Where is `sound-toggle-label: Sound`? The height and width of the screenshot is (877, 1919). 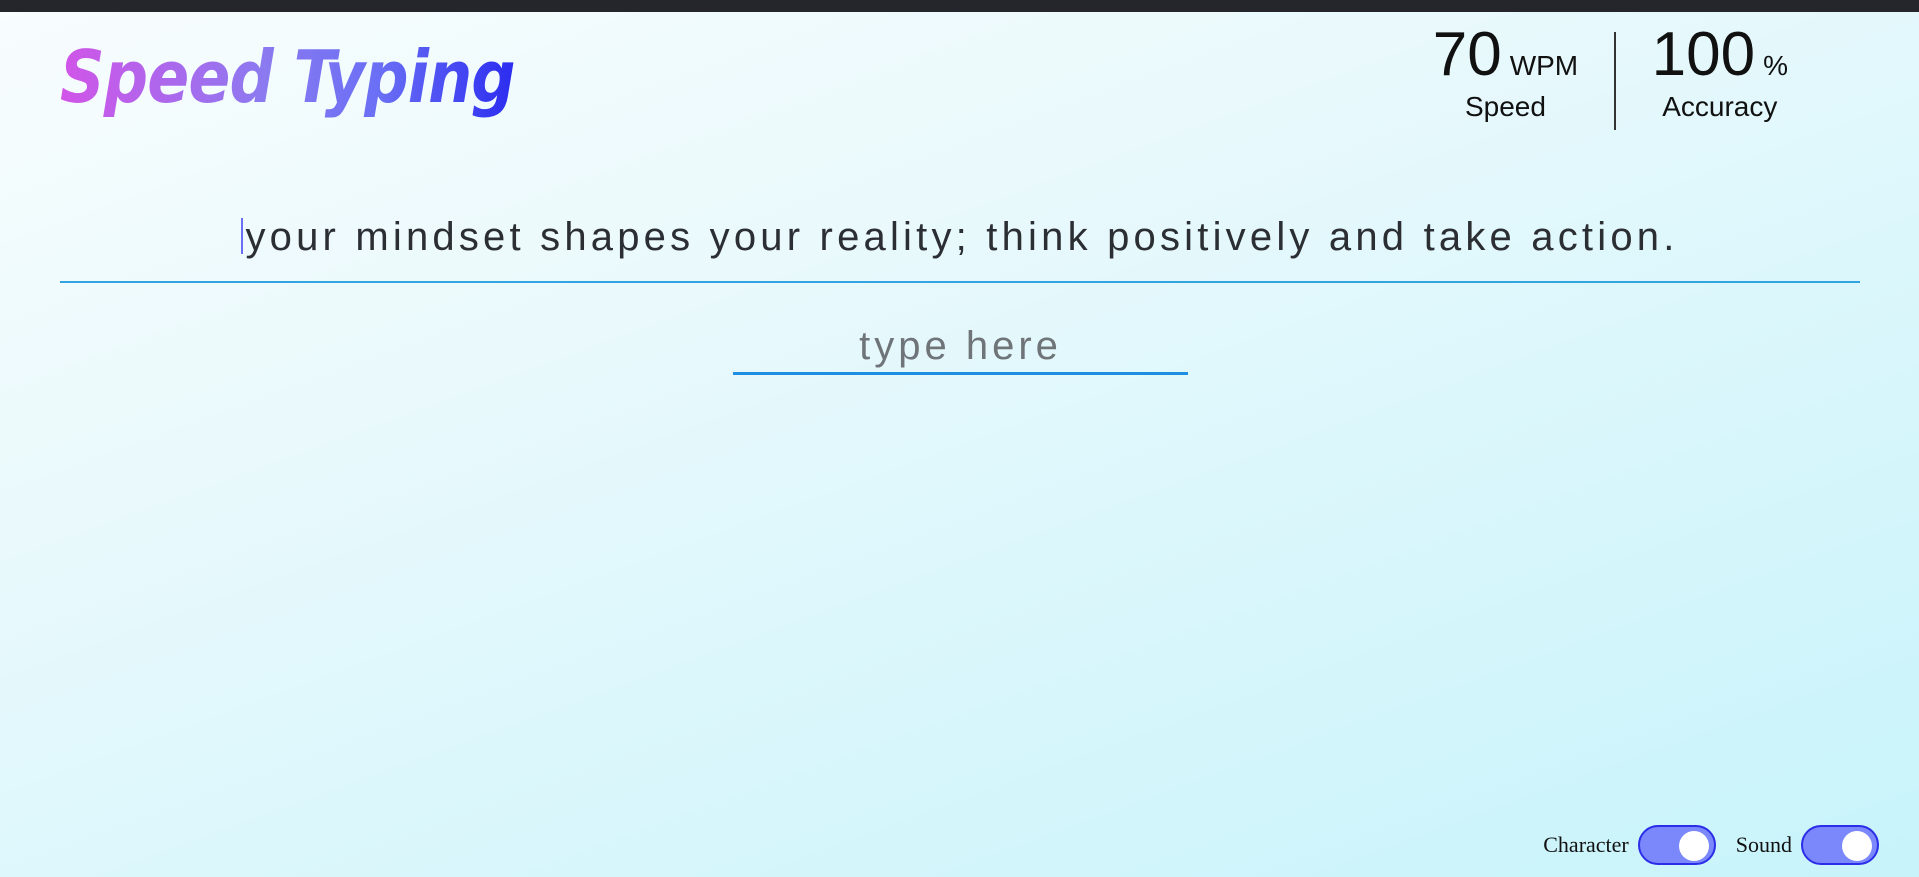 sound-toggle-label: Sound is located at coordinates (1763, 844).